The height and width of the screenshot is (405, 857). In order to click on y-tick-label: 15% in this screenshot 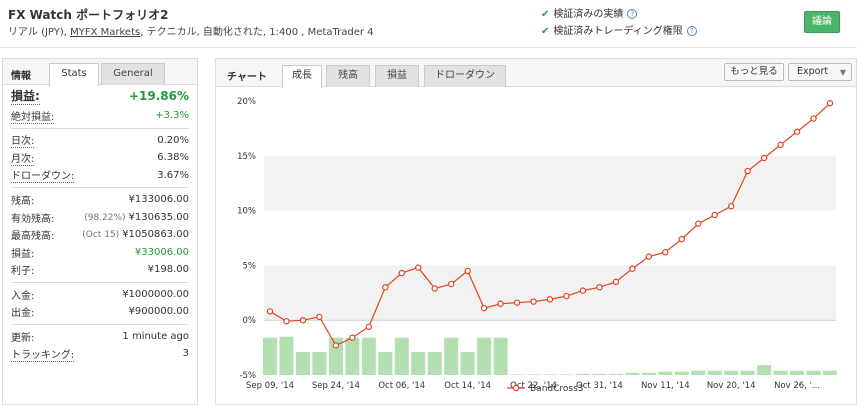, I will do `click(246, 157)`.